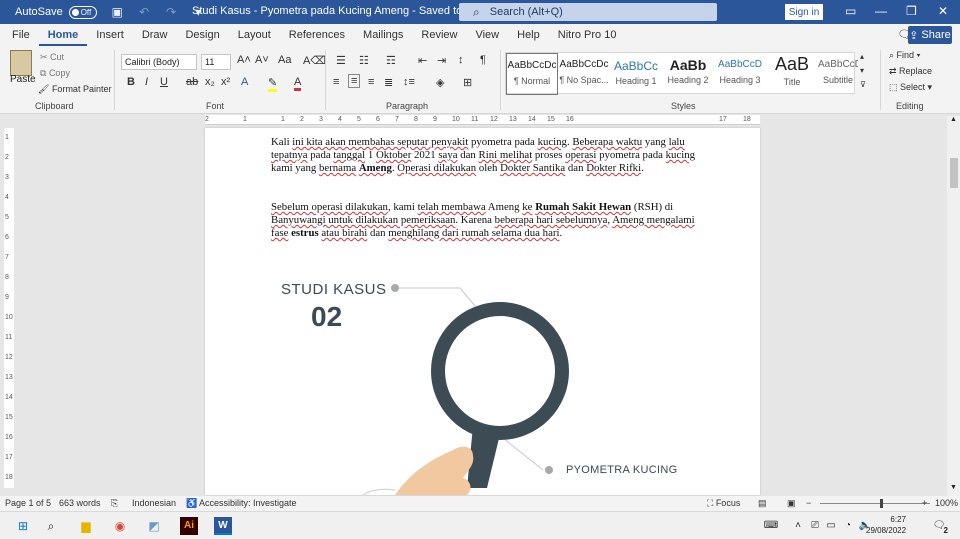 The width and height of the screenshot is (960, 539). Describe the element at coordinates (56, 12) in the screenshot. I see `autosave-control: AutoSave Off` at that location.